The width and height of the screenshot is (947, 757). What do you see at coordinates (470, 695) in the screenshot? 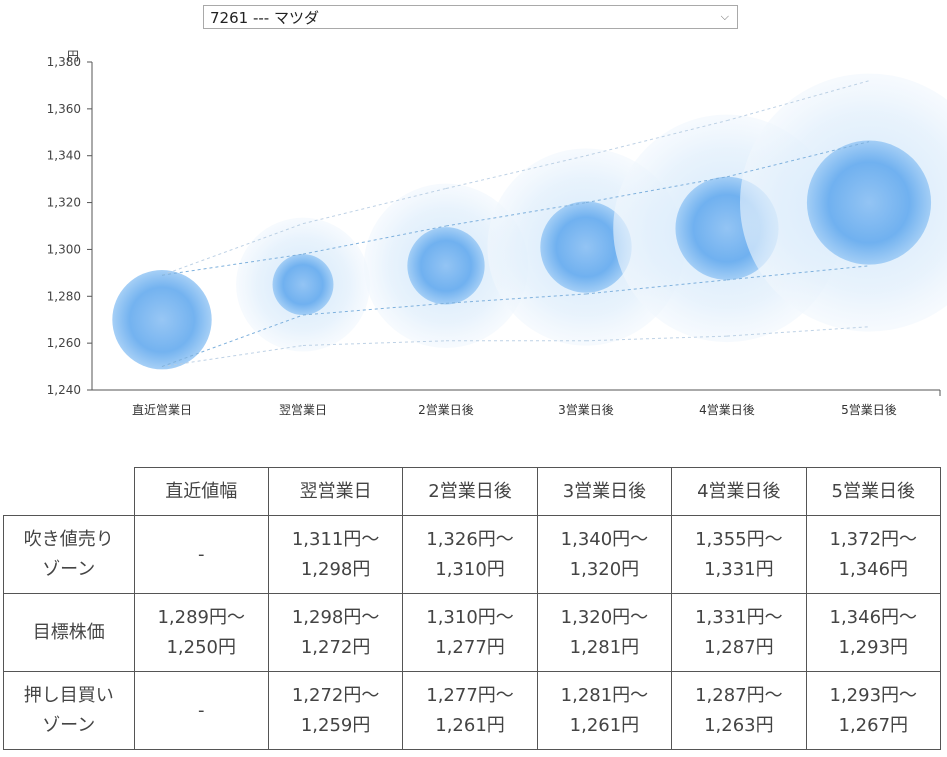
I see `cell-line: 1,277円～` at bounding box center [470, 695].